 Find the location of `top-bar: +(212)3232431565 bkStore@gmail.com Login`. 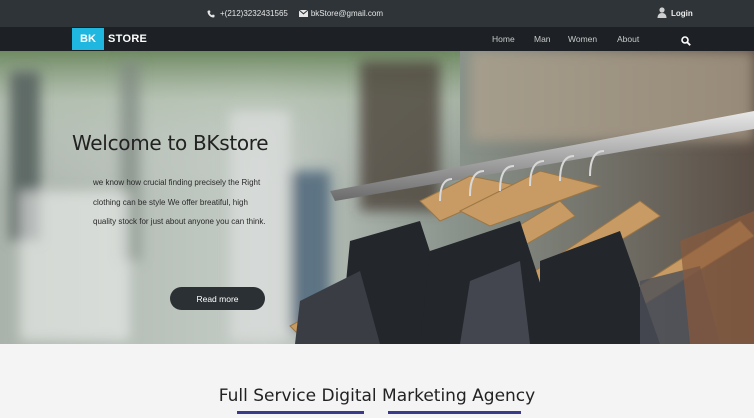

top-bar: +(212)3232431565 bkStore@gmail.com Login is located at coordinates (377, 13).